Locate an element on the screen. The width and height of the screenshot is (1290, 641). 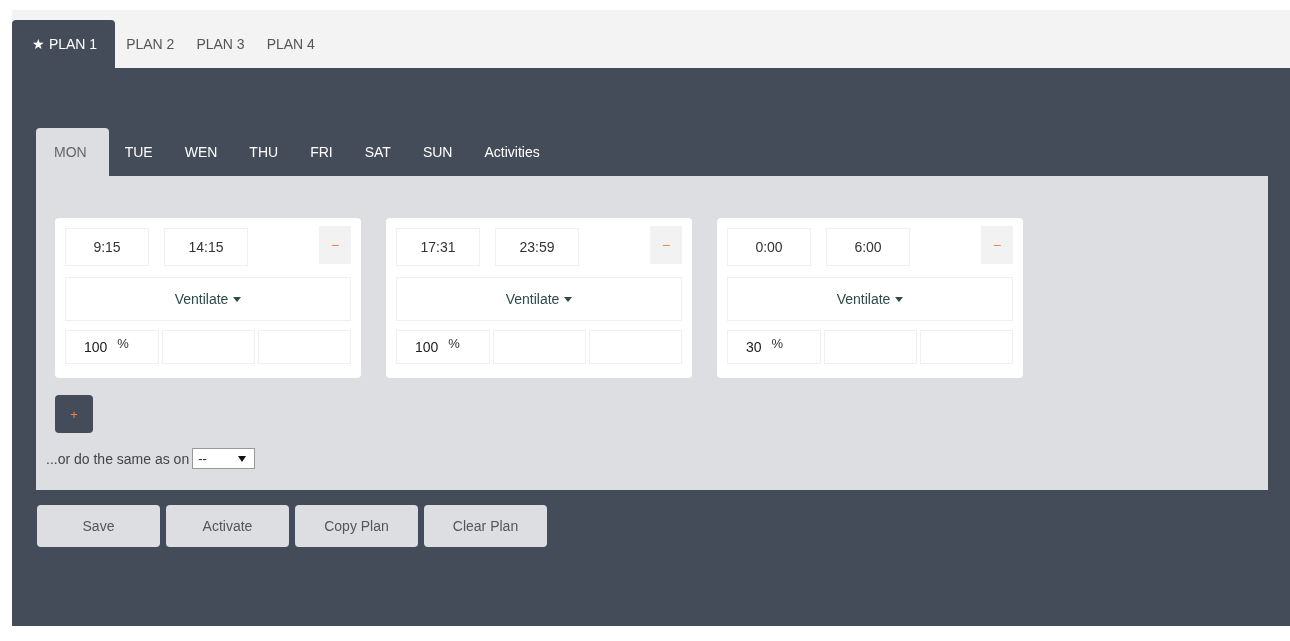
day-tab: MON is located at coordinates (72, 152).